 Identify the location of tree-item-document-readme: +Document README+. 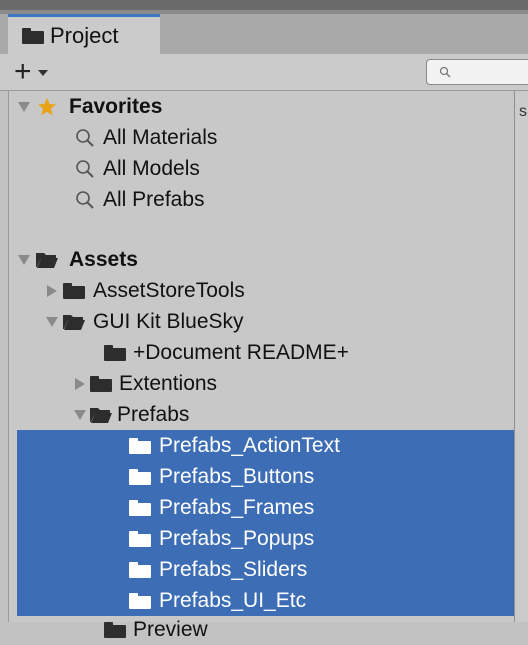
(270, 352).